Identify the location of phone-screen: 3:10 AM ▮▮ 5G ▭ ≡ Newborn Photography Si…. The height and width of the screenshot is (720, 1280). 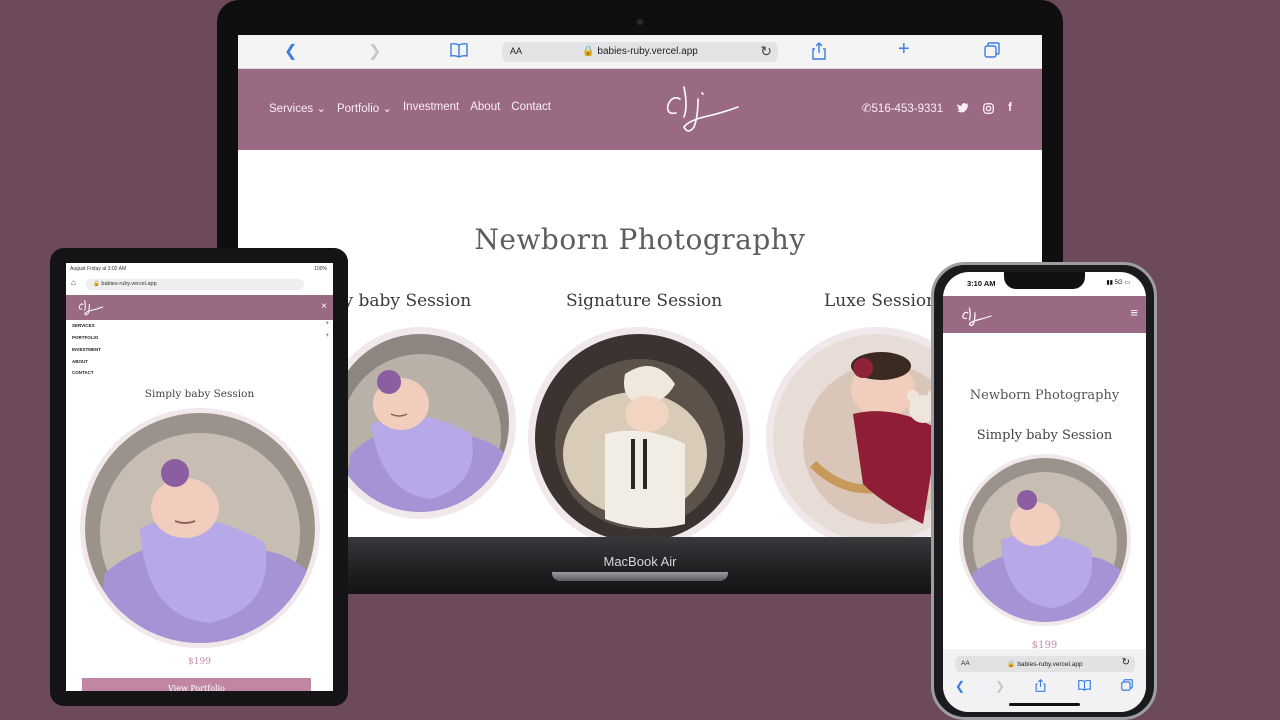
(1044, 492).